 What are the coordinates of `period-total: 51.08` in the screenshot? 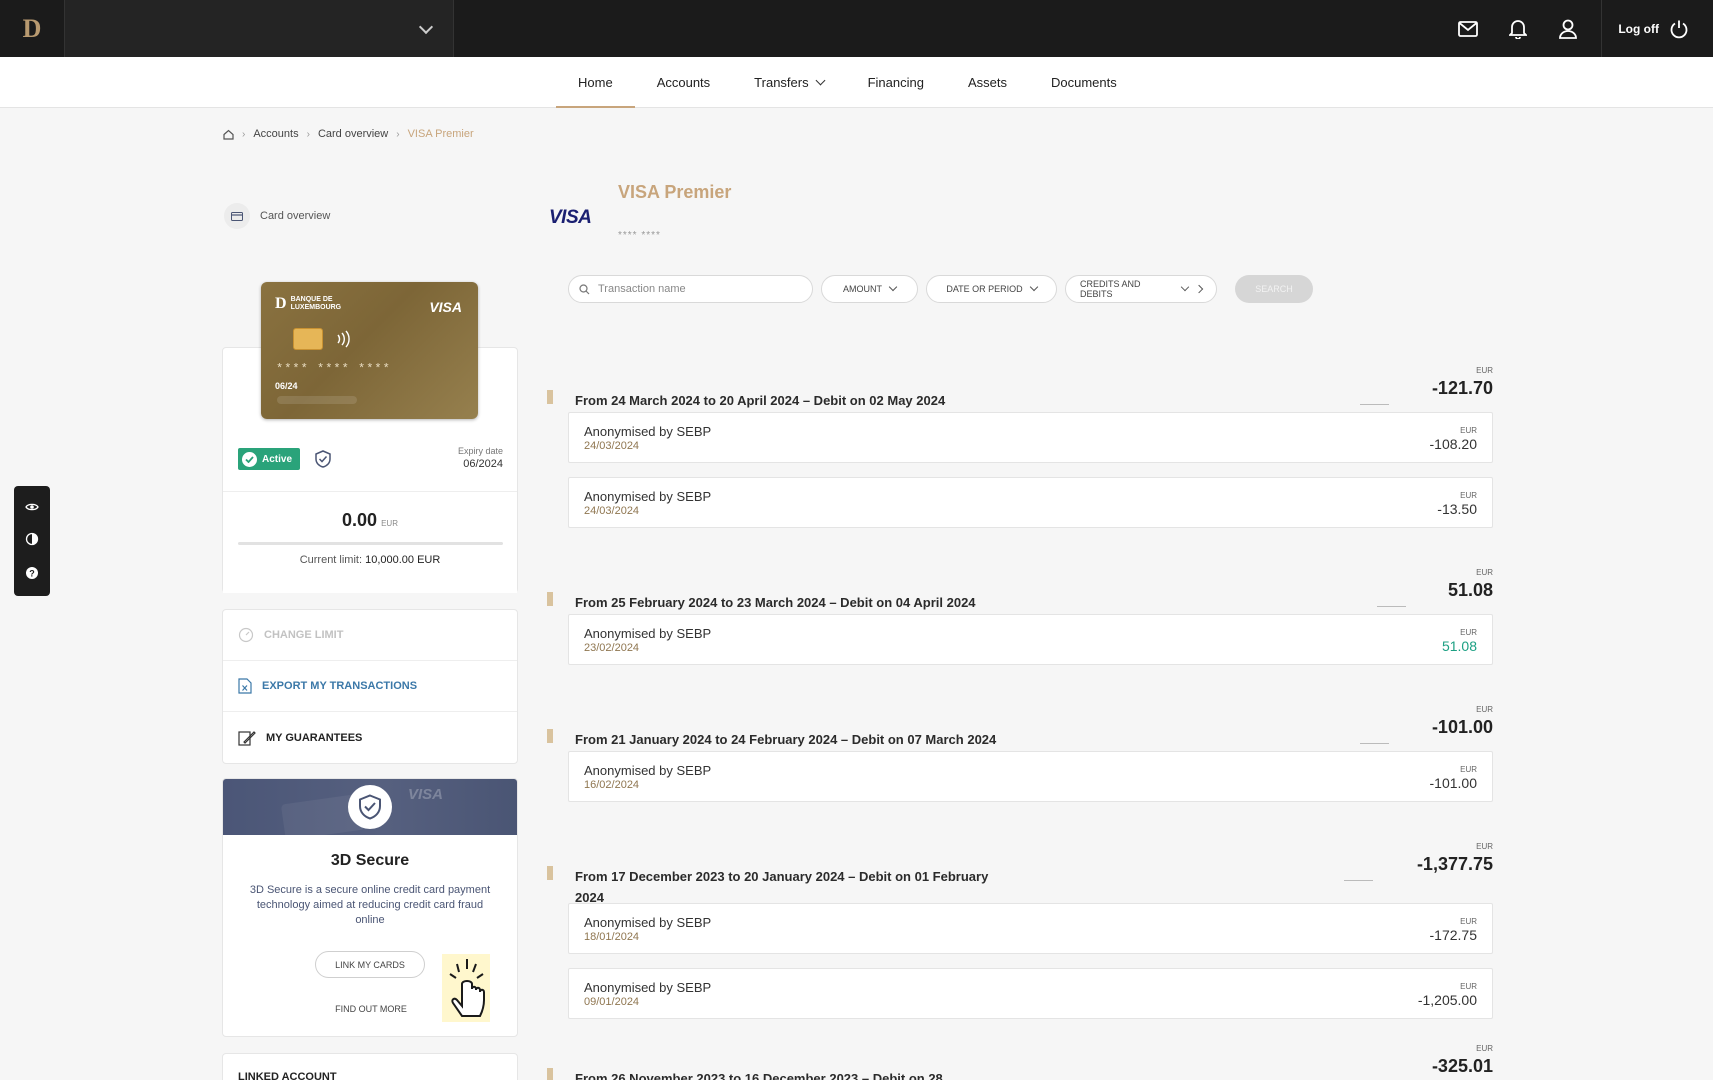 It's located at (1470, 590).